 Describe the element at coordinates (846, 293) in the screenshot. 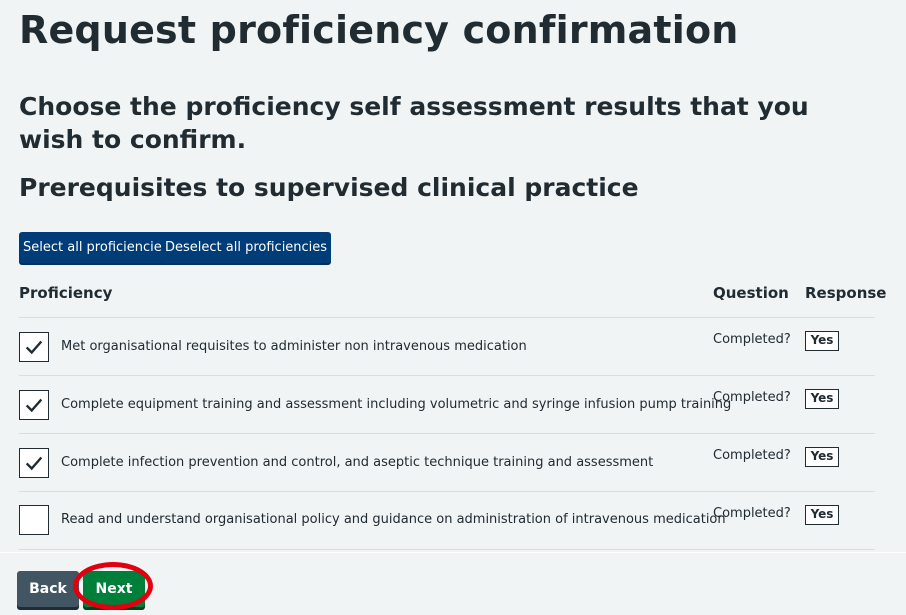

I see `header-response: Response` at that location.